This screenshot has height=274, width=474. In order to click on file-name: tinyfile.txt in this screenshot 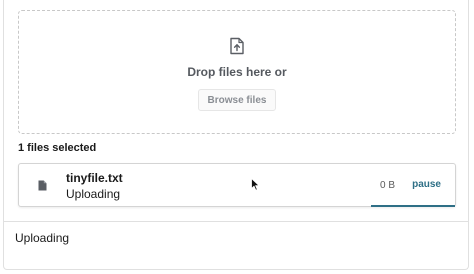, I will do `click(94, 178)`.